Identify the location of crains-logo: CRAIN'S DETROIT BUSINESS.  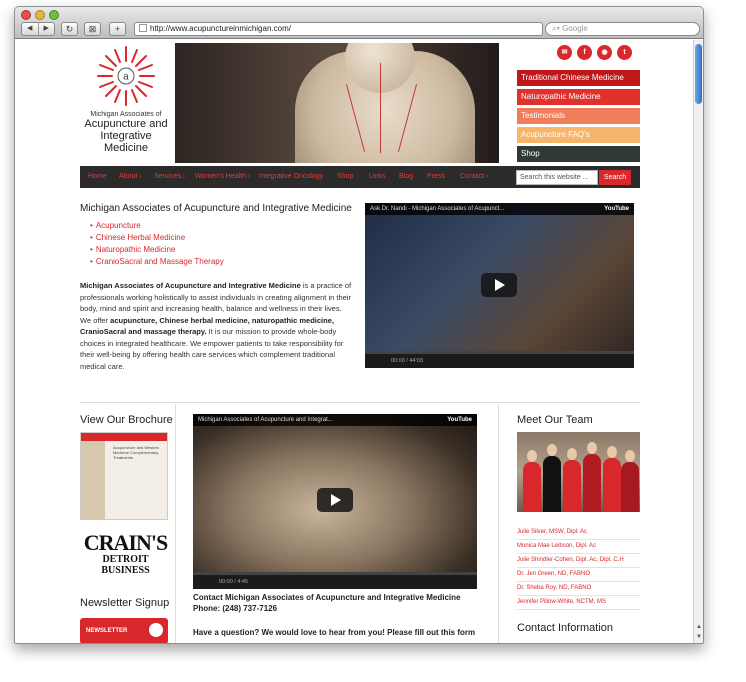
(125, 554).